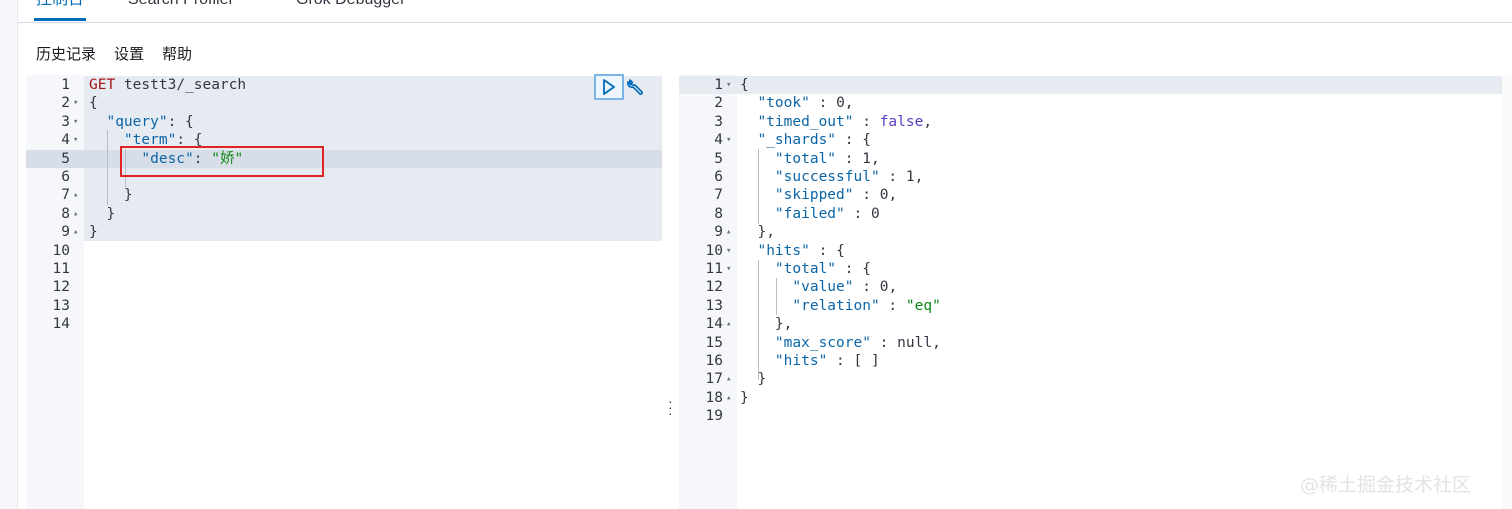  Describe the element at coordinates (344, 324) in the screenshot. I see `request-line: 14` at that location.